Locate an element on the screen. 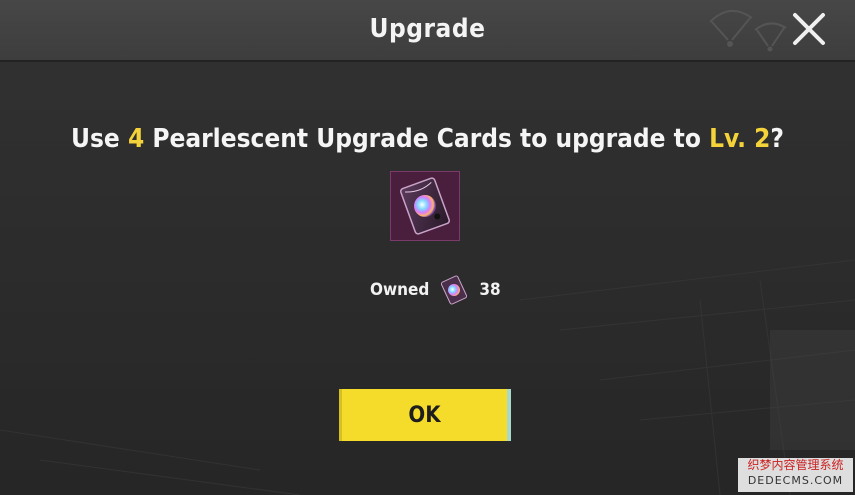 The width and height of the screenshot is (855, 495). watermark-line1: 织梦内容管理系统 is located at coordinates (795, 465).